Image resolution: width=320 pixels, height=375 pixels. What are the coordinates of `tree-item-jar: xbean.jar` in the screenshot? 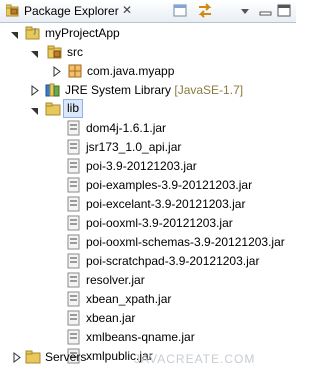 It's located at (148, 318).